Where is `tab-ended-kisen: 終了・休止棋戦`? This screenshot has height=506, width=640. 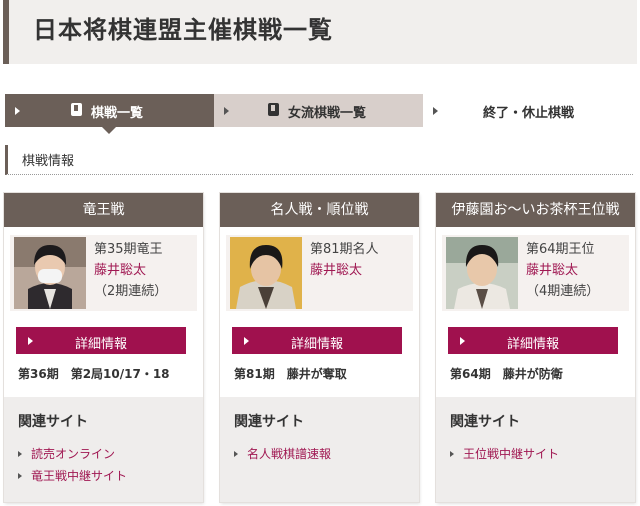
tab-ended-kisen: 終了・休止棋戦 is located at coordinates (529, 110).